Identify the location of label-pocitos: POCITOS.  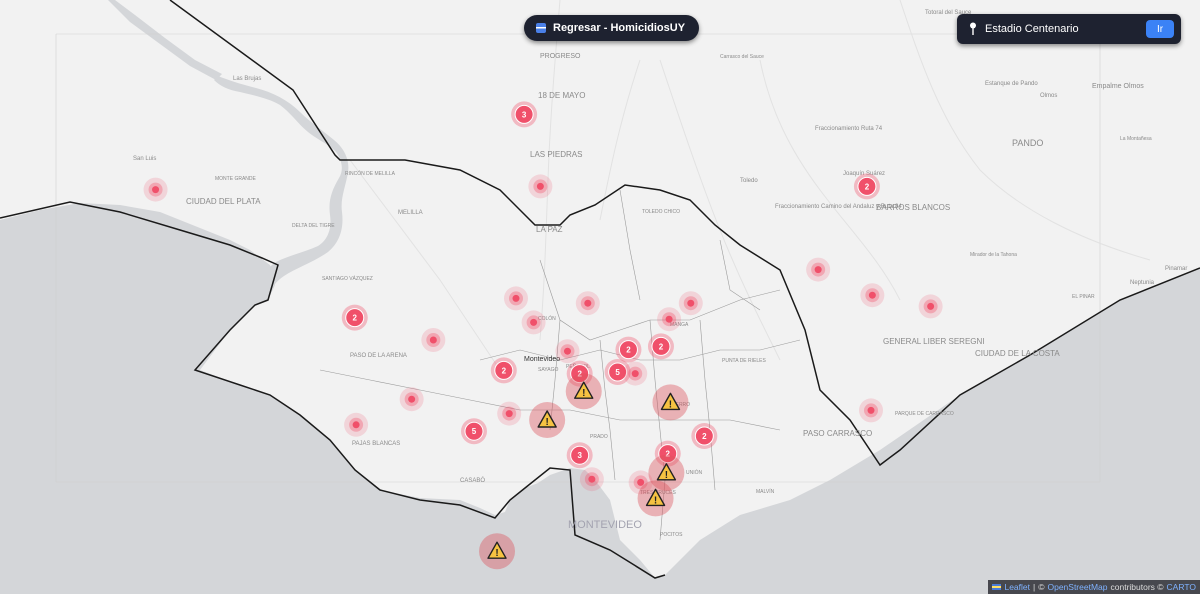
(671, 535).